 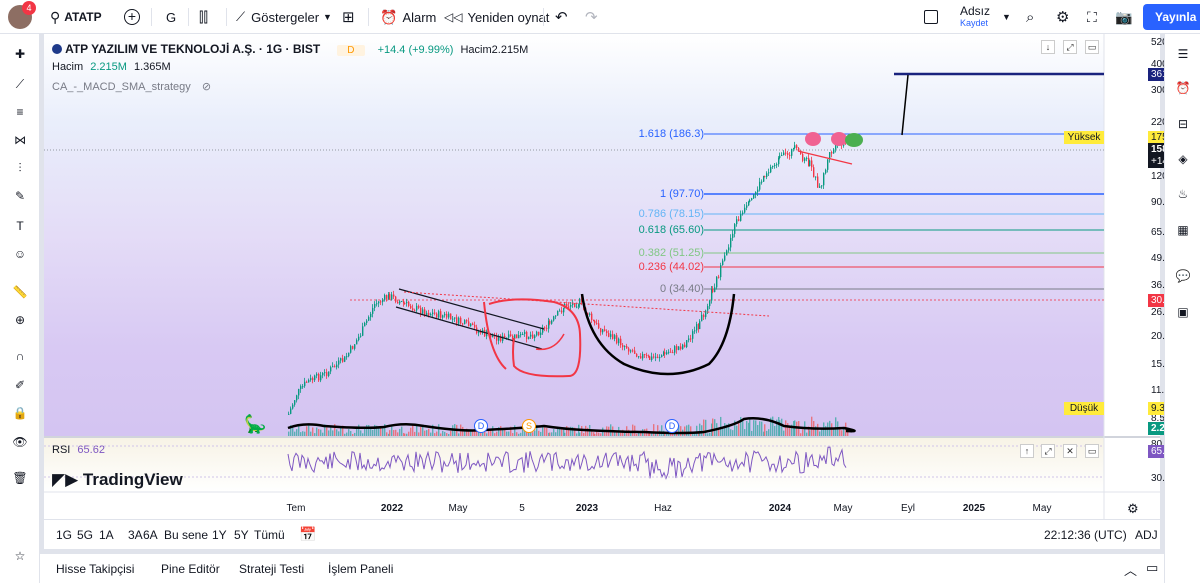 I want to click on zoom-in-icon: ⊕, so click(x=20, y=320).